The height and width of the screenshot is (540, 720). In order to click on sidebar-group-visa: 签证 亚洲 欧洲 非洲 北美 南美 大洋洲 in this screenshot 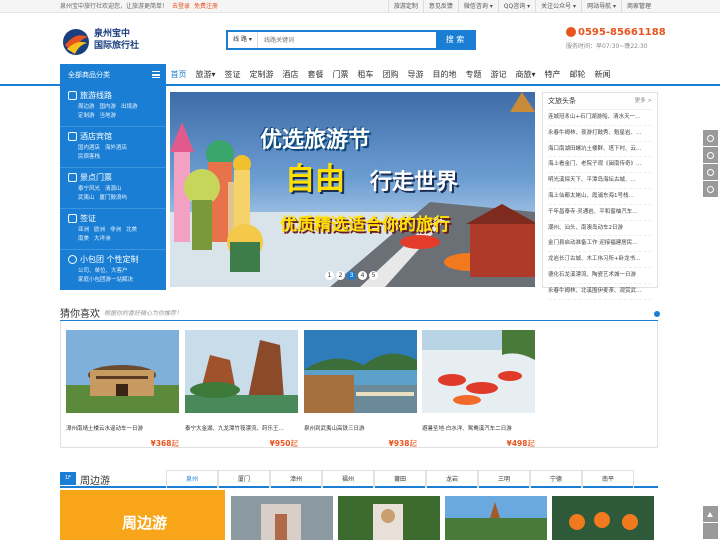, I will do `click(113, 229)`.